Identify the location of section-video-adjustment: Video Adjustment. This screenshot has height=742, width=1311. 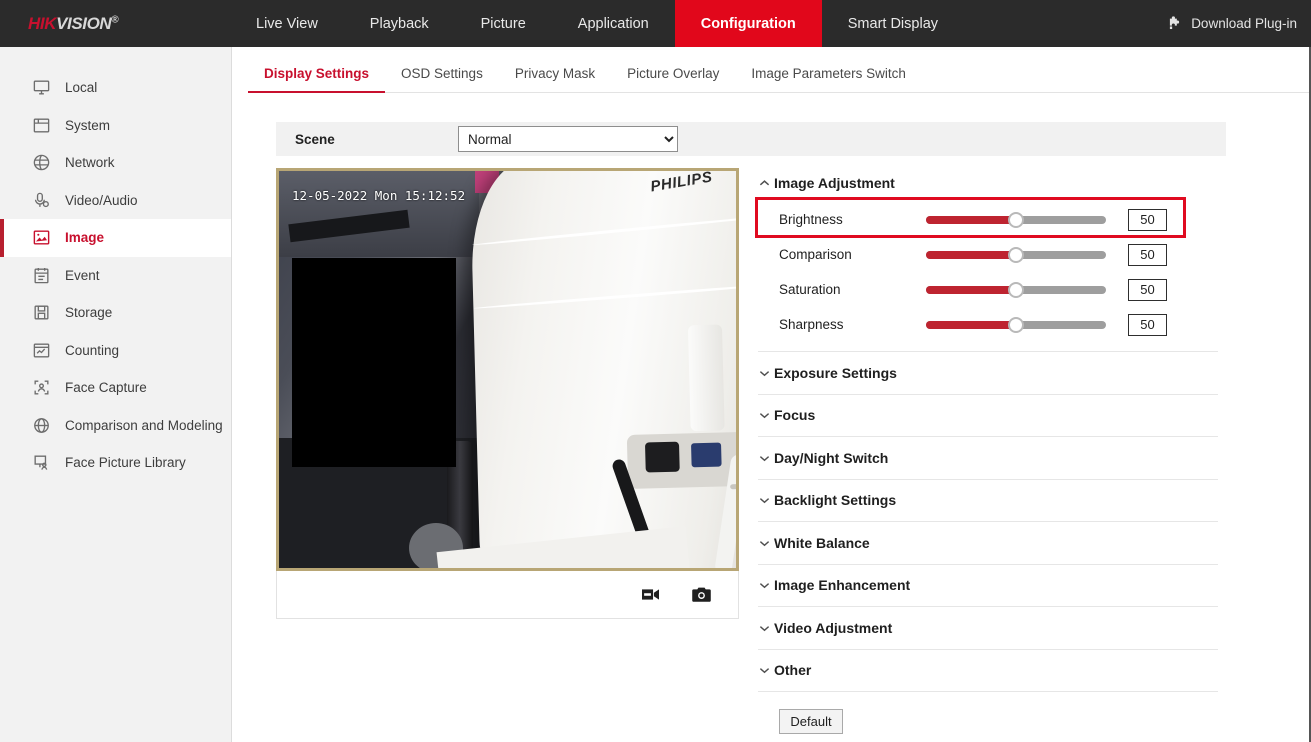
(988, 628).